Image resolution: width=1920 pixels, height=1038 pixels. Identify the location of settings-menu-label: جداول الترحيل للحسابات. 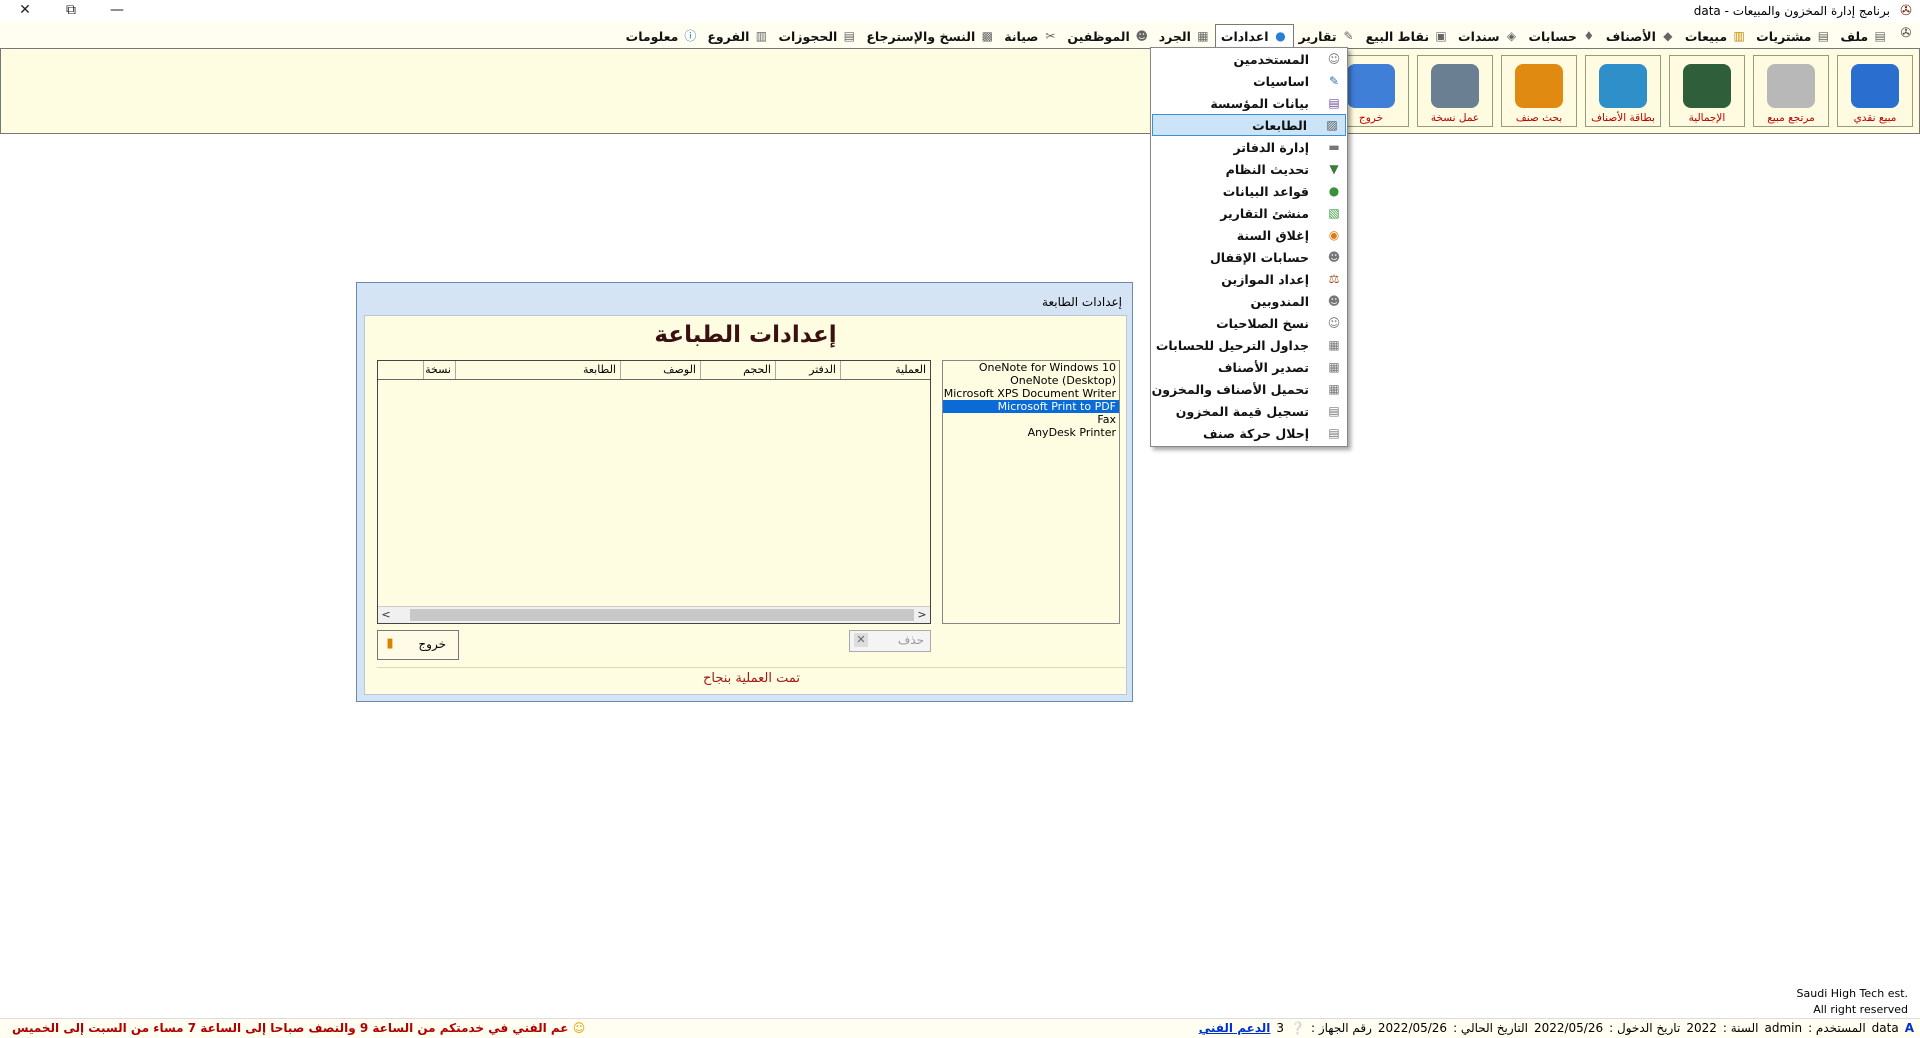
(1232, 345).